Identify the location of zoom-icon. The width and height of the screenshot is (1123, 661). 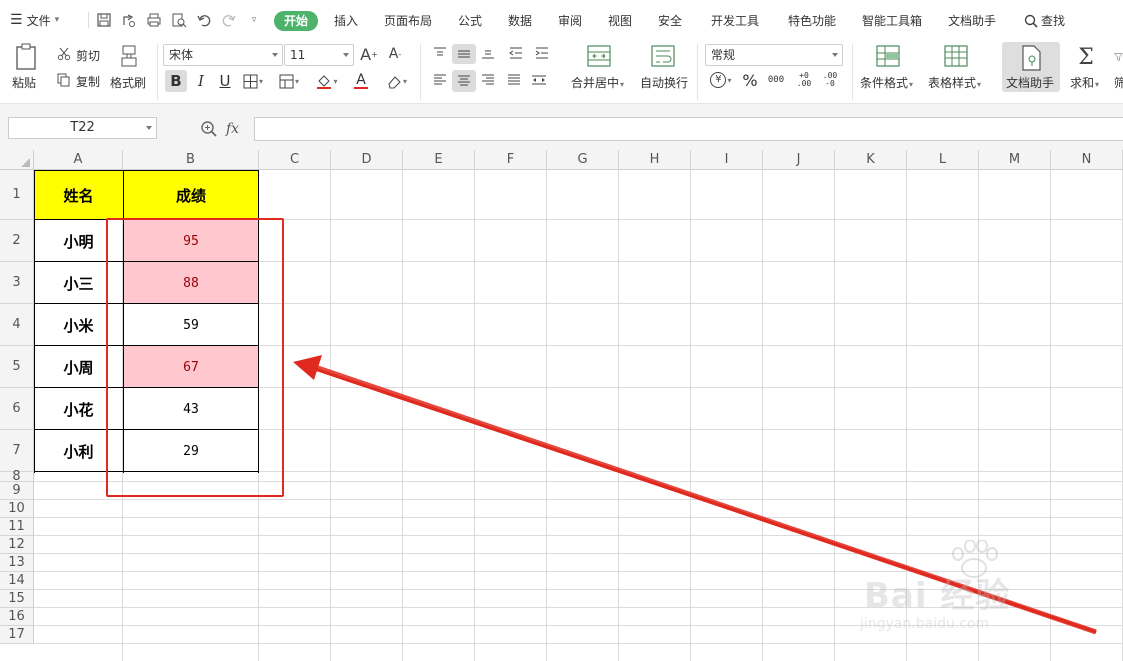
(209, 129).